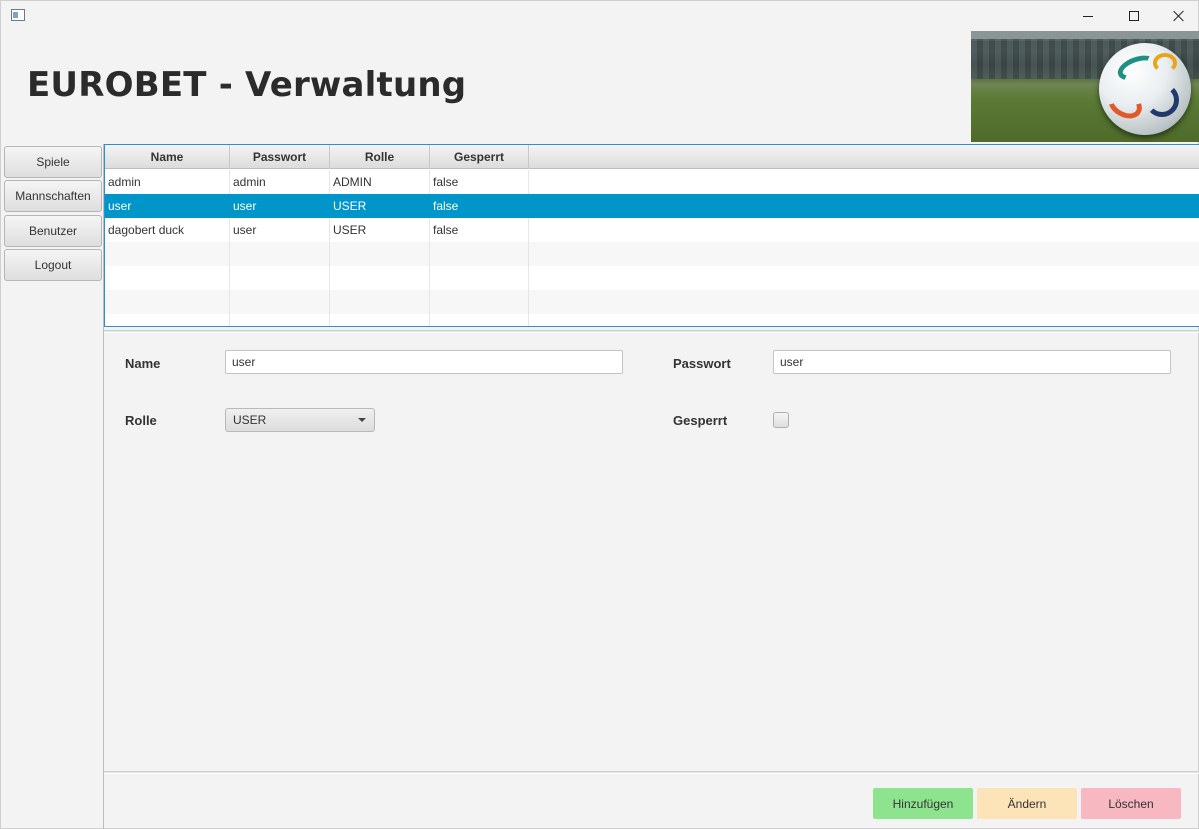 This screenshot has width=1199, height=829. I want to click on column-header-gesperrt: Gesperrt, so click(479, 157).